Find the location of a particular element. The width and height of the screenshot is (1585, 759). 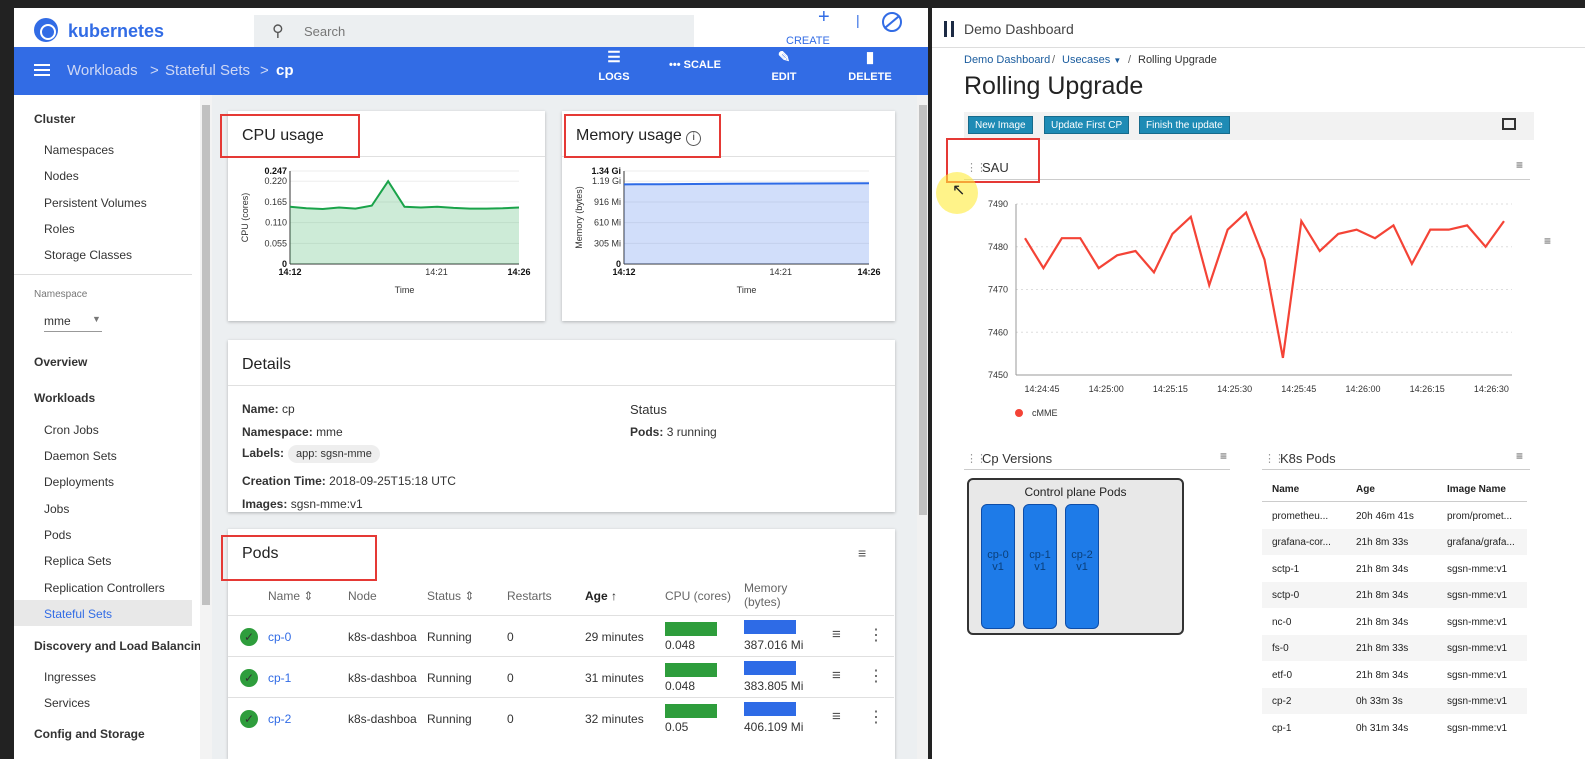

col-name: Name ⇕ is located at coordinates (290, 596).